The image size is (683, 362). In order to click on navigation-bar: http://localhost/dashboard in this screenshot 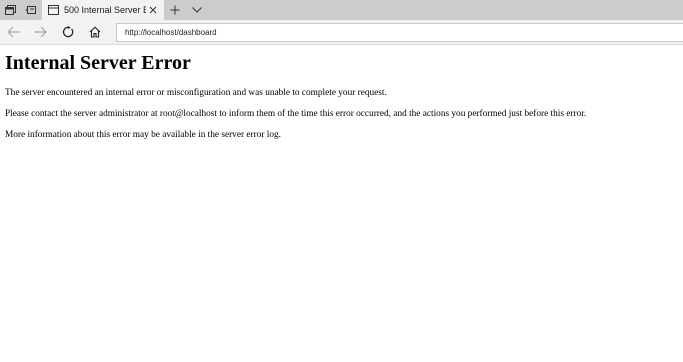, I will do `click(341, 32)`.